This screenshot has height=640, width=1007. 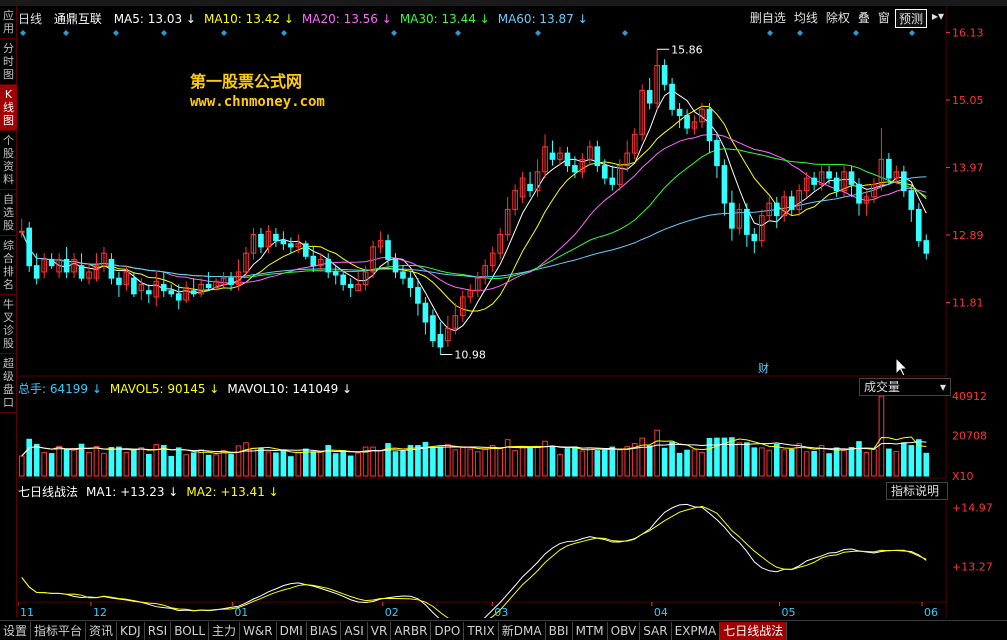 What do you see at coordinates (656, 630) in the screenshot?
I see `indicator-tab: SAR` at bounding box center [656, 630].